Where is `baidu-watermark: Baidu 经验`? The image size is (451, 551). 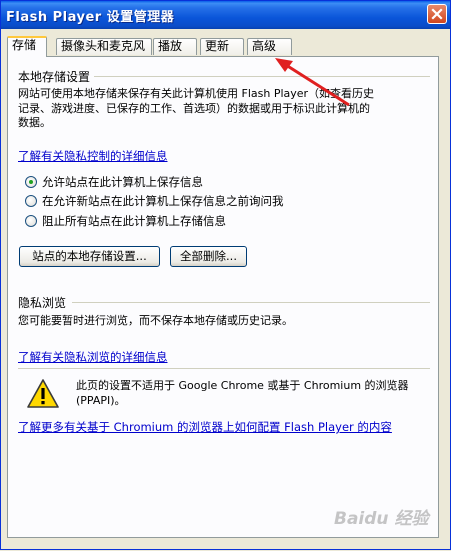 baidu-watermark: Baidu 经验 is located at coordinates (381, 519).